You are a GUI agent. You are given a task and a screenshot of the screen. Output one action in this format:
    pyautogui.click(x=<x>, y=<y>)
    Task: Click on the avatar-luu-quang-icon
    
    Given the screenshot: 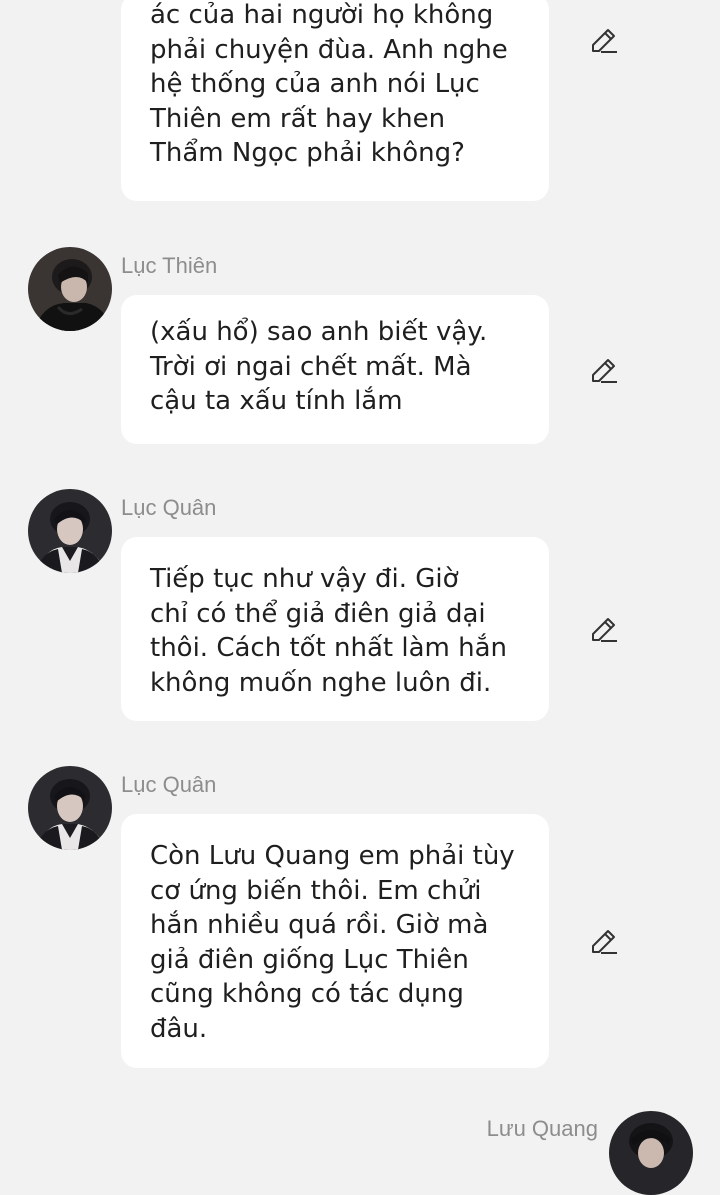 What is the action you would take?
    pyautogui.click(x=651, y=1153)
    